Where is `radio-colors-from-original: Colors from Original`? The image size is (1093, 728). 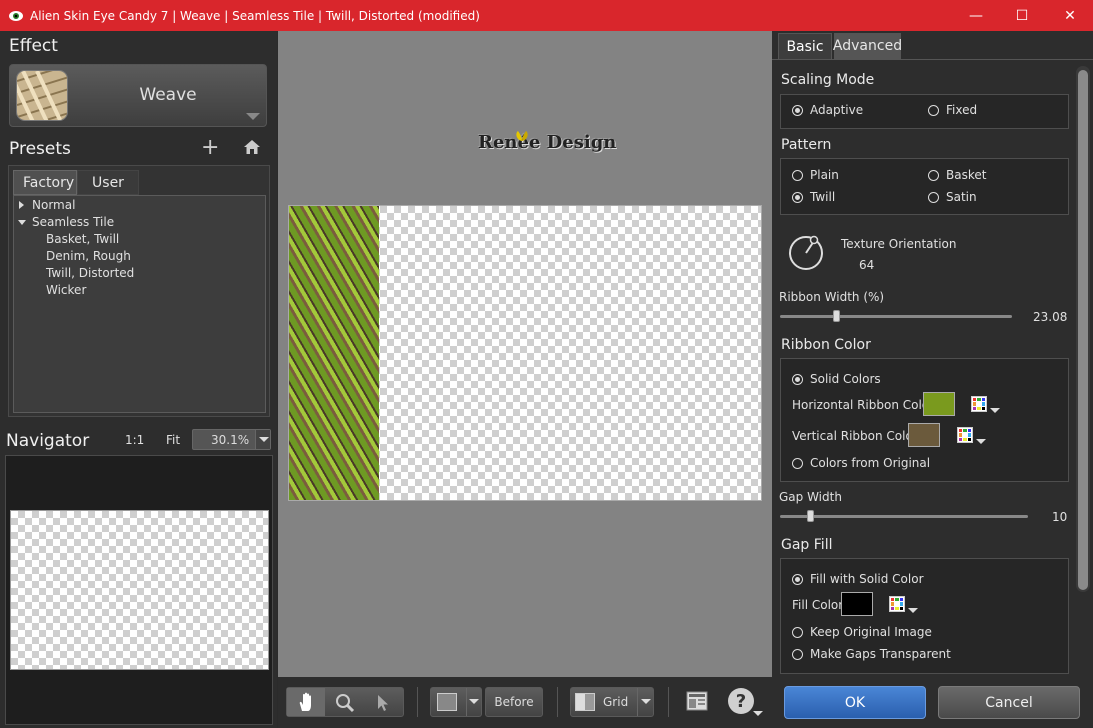
radio-colors-from-original: Colors from Original is located at coordinates (861, 463).